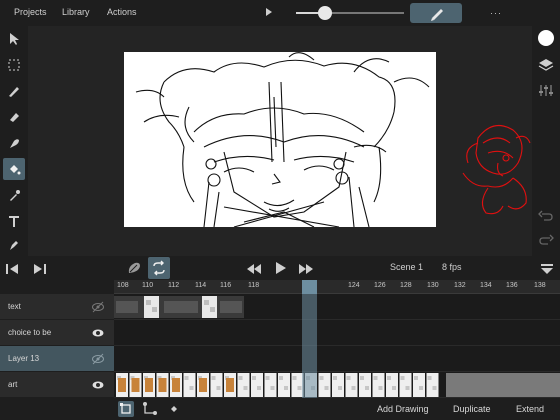  I want to click on frames-choice-to-be-layer, so click(337, 333).